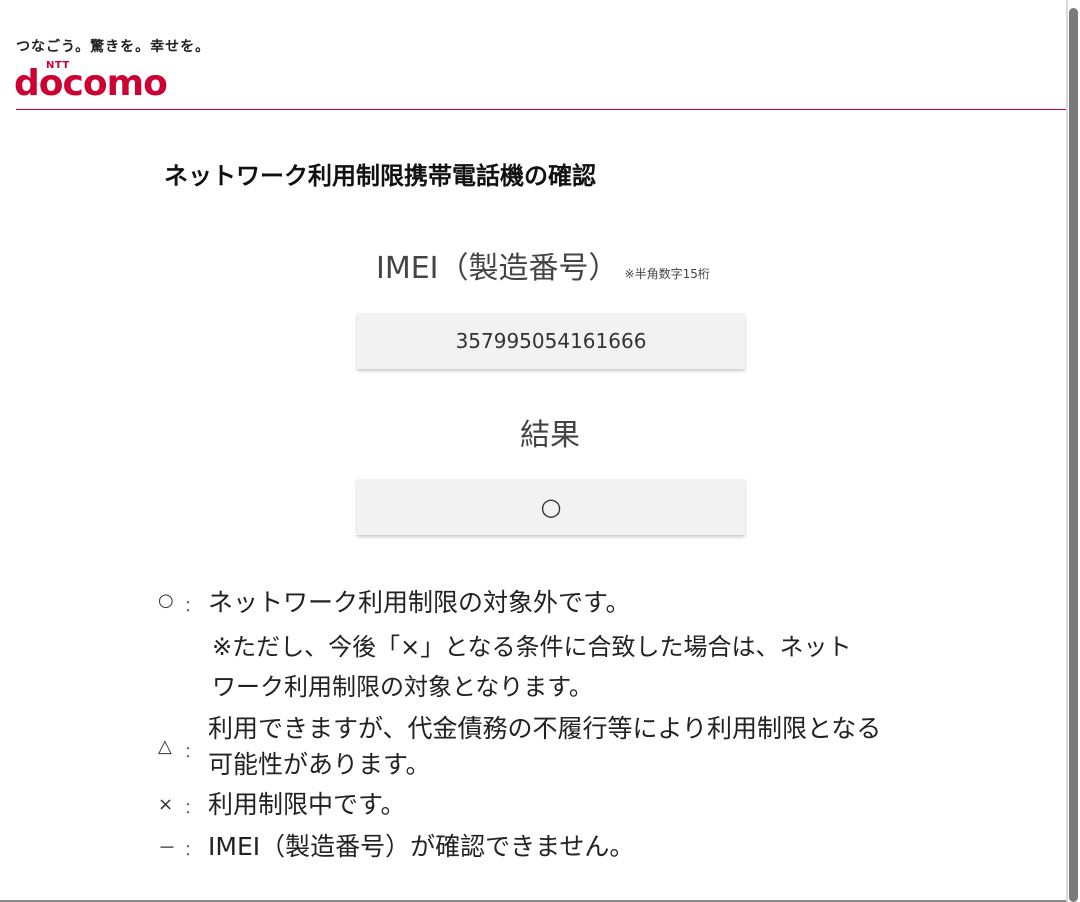 The width and height of the screenshot is (1080, 902). I want to click on result-heading: 結果, so click(550, 435).